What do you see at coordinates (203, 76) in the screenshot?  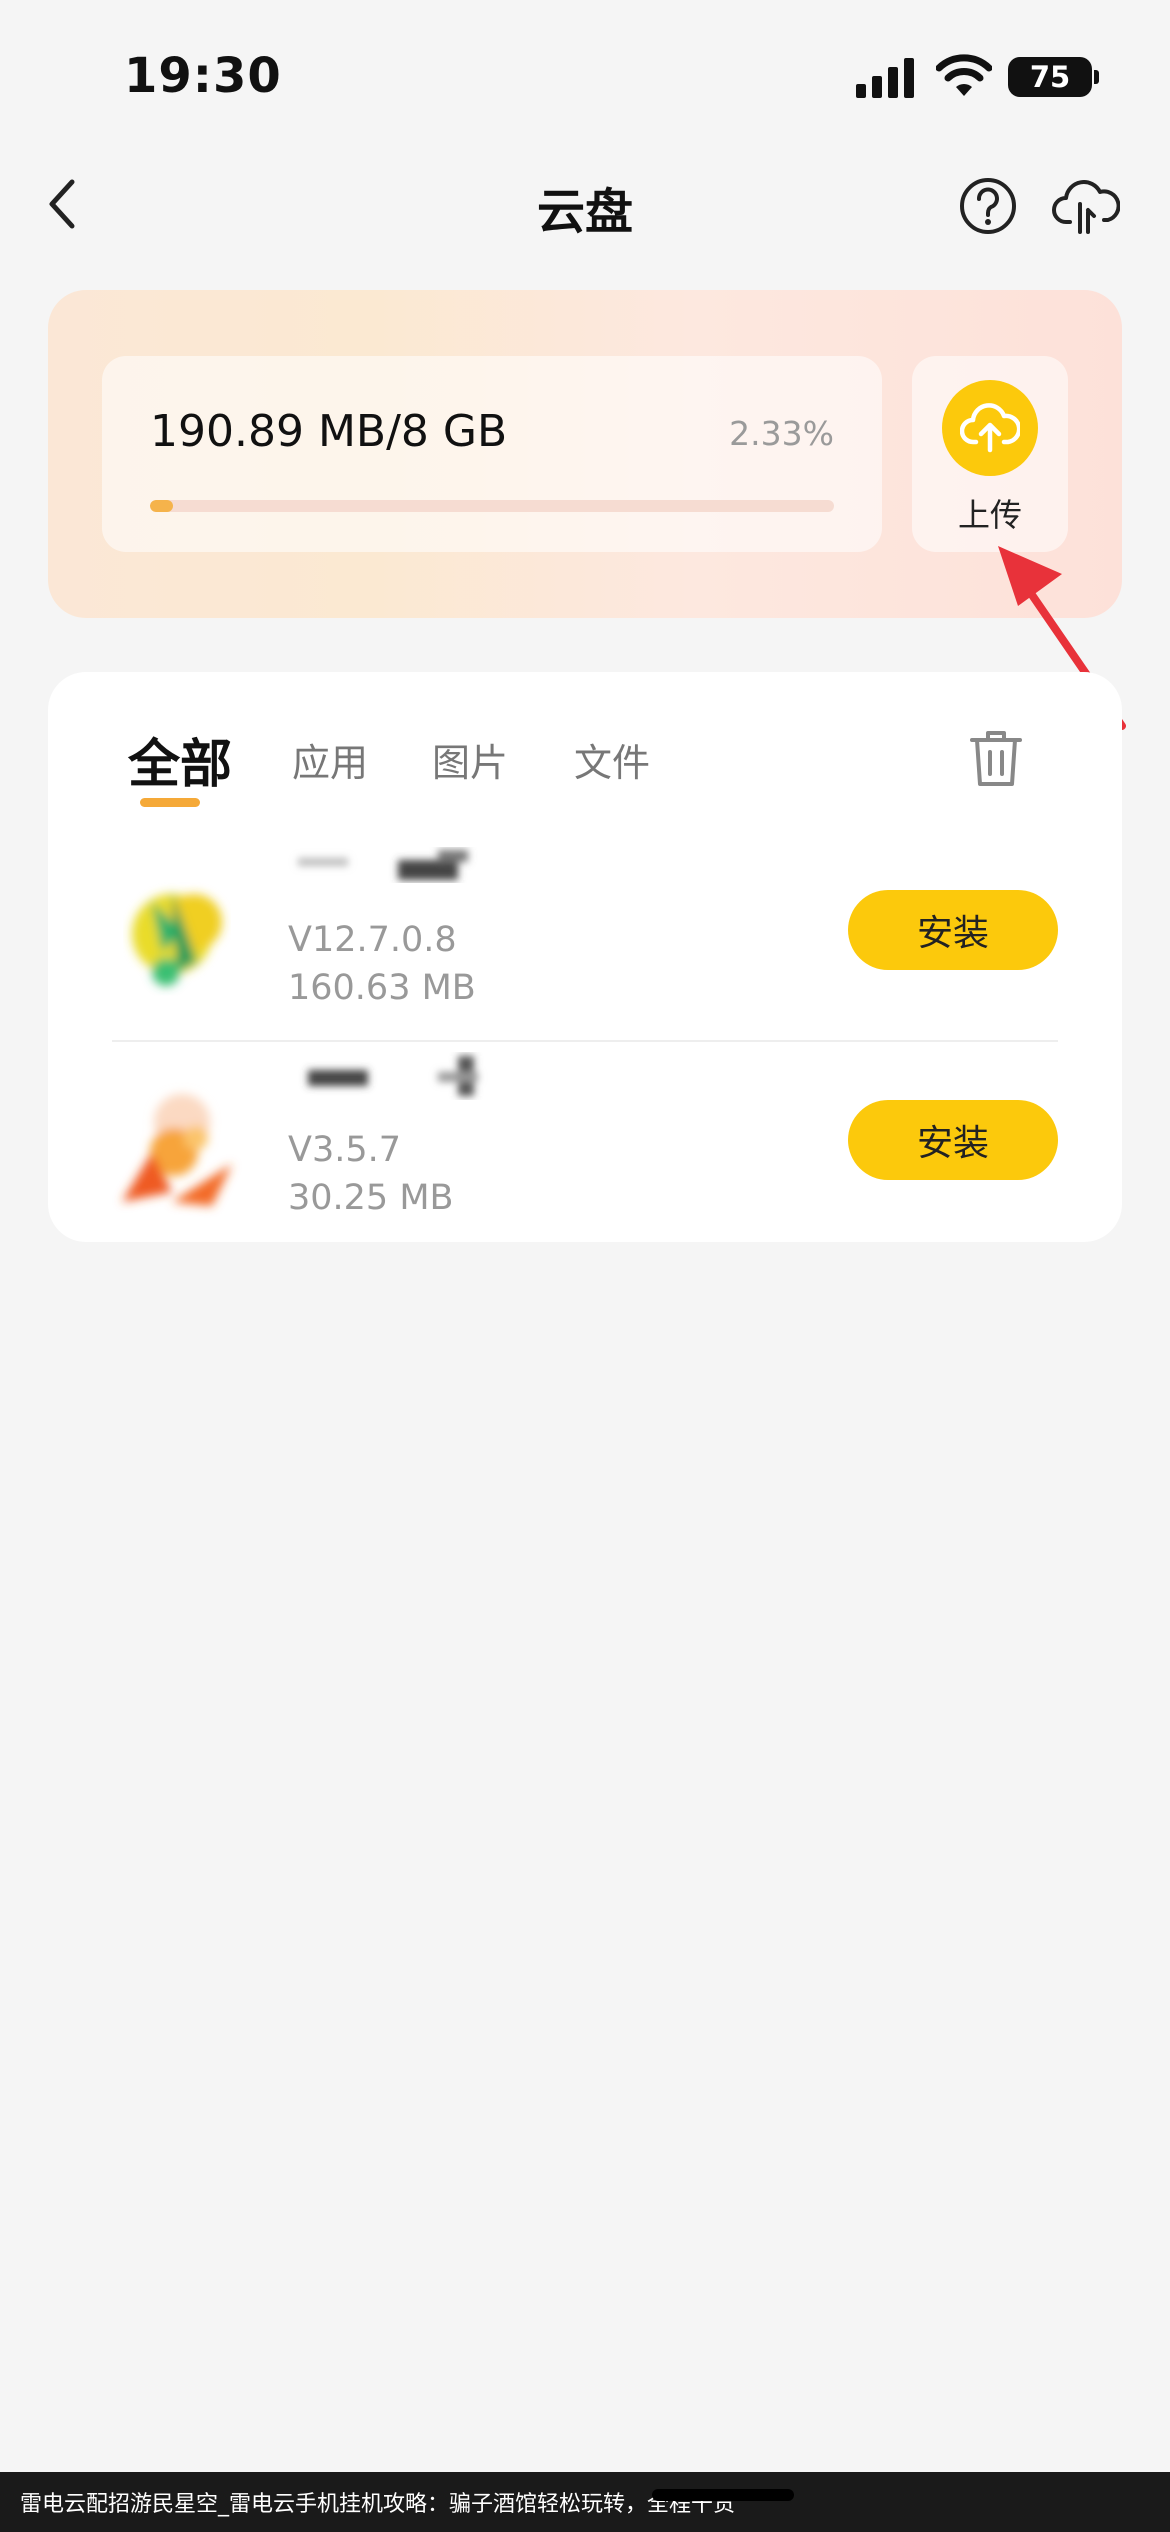 I see `status-time: 19:30` at bounding box center [203, 76].